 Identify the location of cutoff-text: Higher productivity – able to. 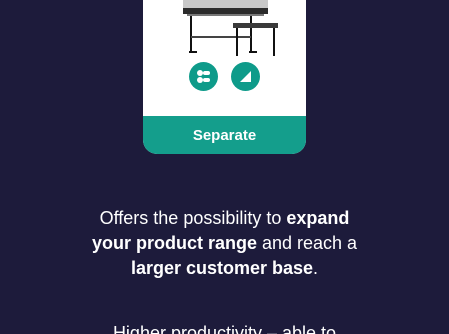
(224, 328).